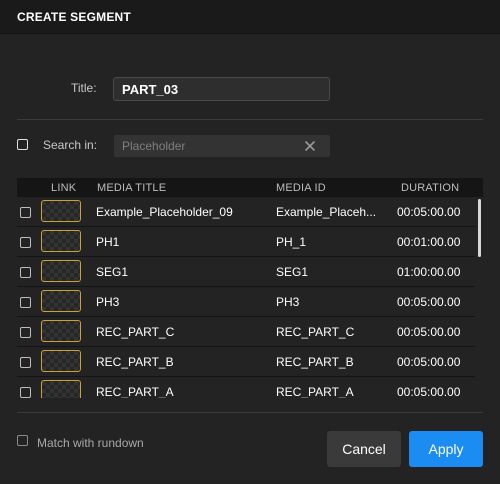 The height and width of the screenshot is (484, 500). Describe the element at coordinates (22, 144) in the screenshot. I see `search-in-checkbox` at that location.